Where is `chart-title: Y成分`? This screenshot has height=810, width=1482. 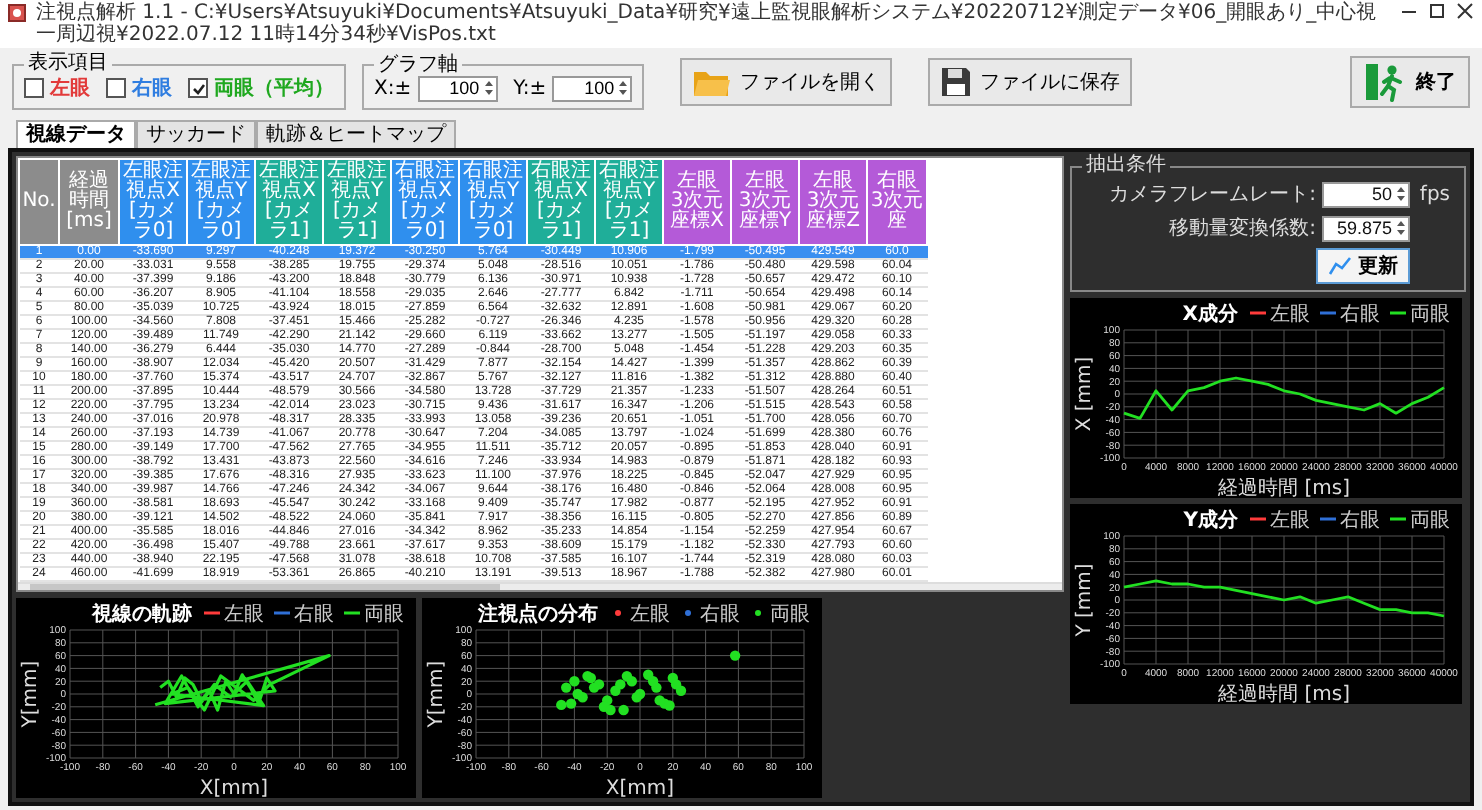 chart-title: Y成分 is located at coordinates (1210, 521).